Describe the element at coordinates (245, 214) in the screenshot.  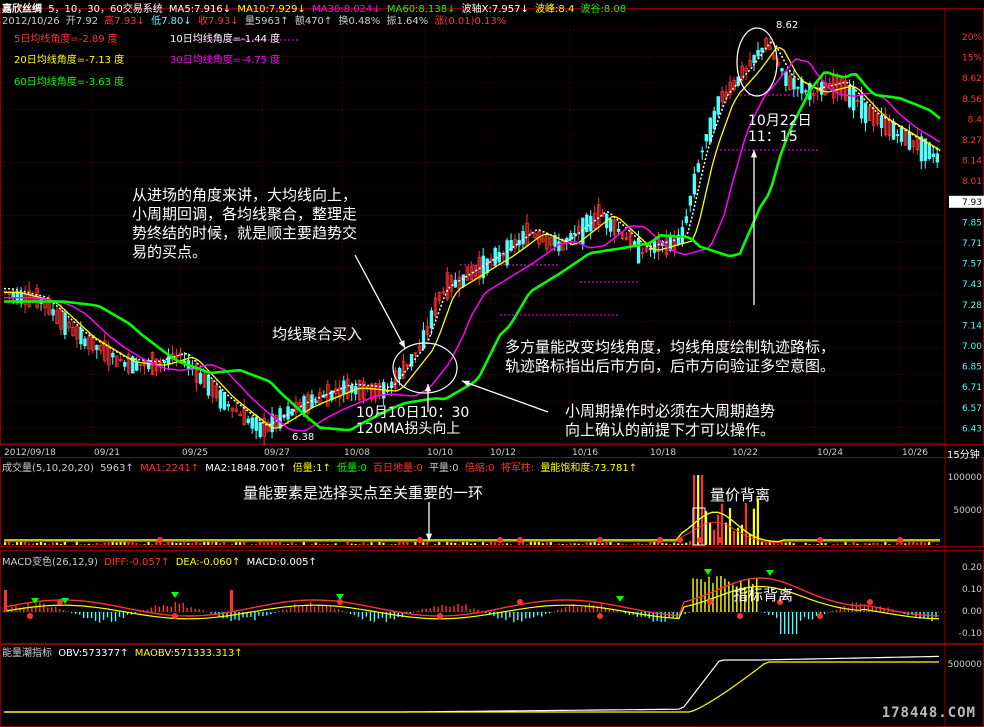
I see `entry-line-2: 小周期回调，各均线聚合，整理走` at that location.